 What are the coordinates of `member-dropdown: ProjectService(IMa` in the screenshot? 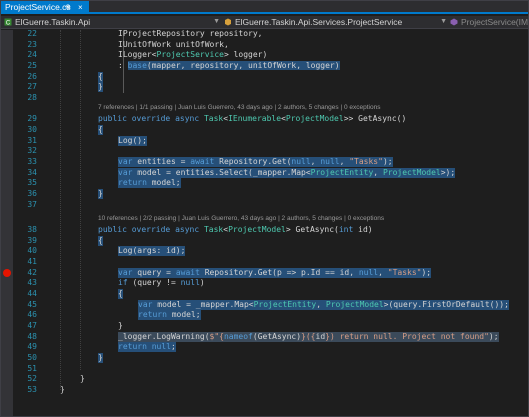 It's located at (489, 22).